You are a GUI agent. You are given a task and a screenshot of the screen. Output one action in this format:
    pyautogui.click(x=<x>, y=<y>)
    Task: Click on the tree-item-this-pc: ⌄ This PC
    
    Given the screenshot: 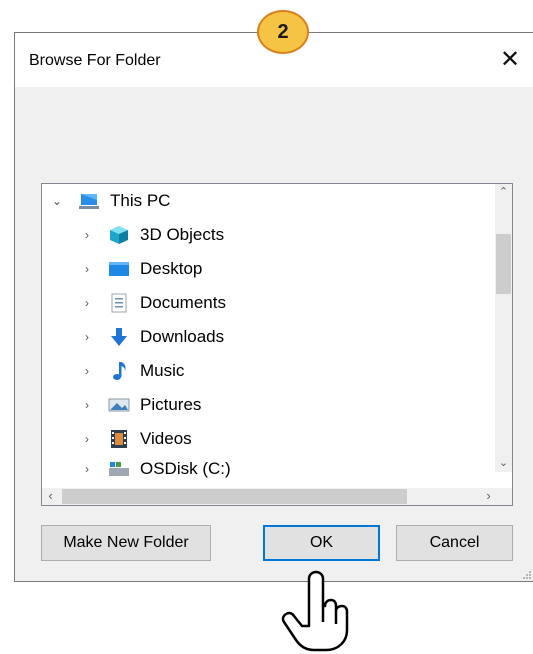 What is the action you would take?
    pyautogui.click(x=110, y=201)
    